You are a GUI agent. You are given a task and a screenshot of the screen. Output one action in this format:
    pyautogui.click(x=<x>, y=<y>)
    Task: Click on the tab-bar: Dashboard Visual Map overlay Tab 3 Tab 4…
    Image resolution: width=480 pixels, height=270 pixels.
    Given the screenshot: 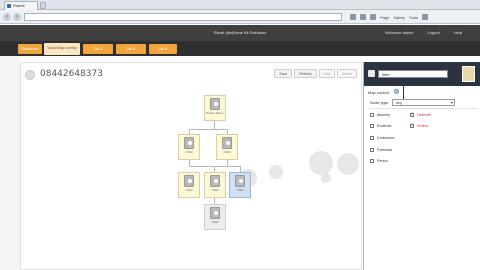 What is the action you would take?
    pyautogui.click(x=240, y=48)
    